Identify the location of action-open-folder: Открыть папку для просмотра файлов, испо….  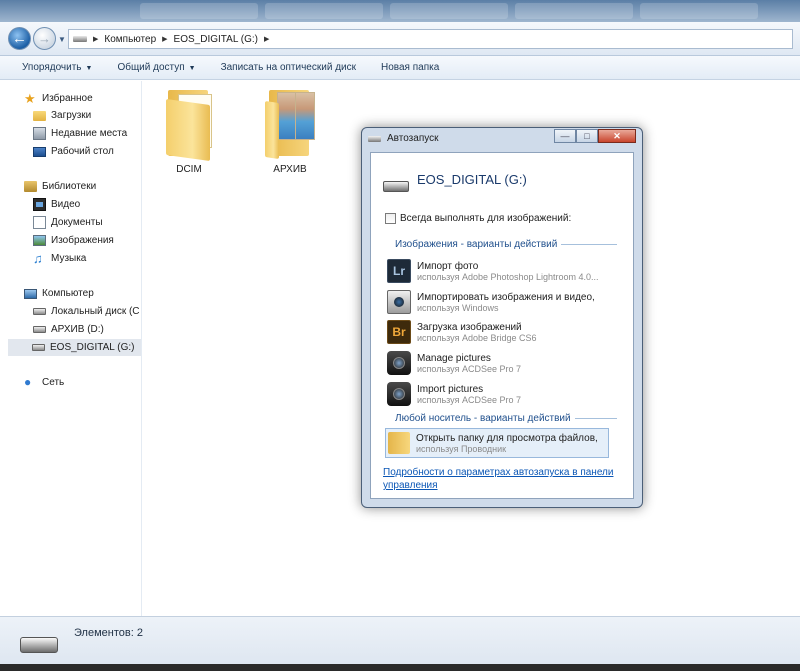
(497, 443).